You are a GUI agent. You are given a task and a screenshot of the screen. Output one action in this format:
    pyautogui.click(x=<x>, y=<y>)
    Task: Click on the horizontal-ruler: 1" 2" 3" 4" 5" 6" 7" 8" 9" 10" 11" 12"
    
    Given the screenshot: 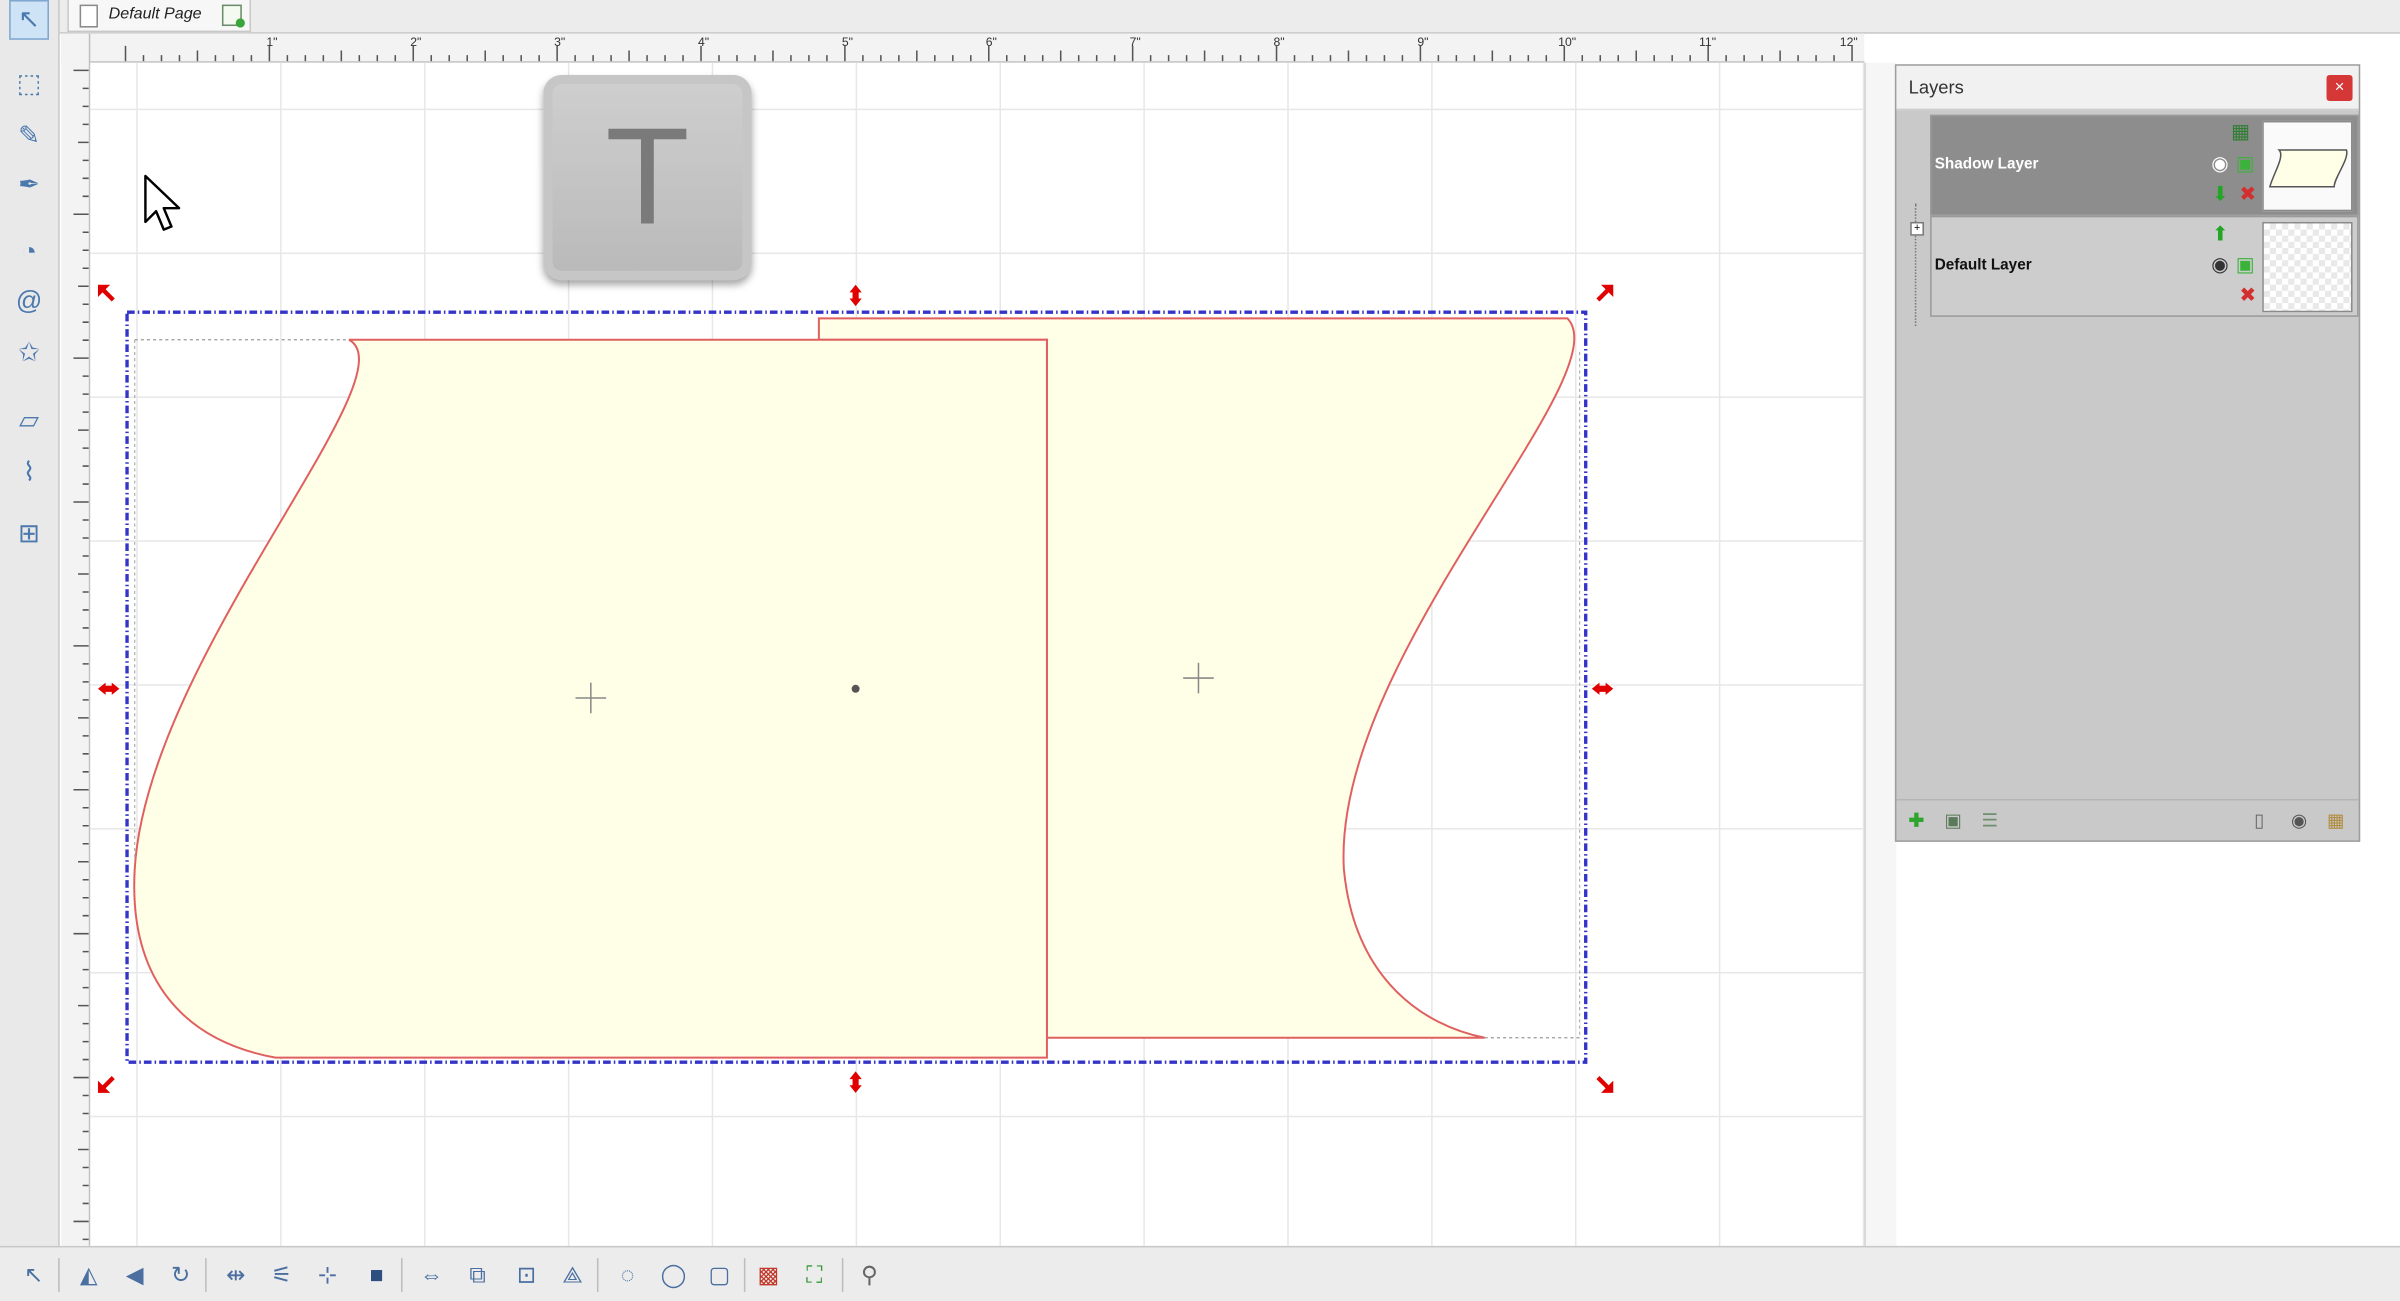 What is the action you would take?
    pyautogui.click(x=976, y=48)
    